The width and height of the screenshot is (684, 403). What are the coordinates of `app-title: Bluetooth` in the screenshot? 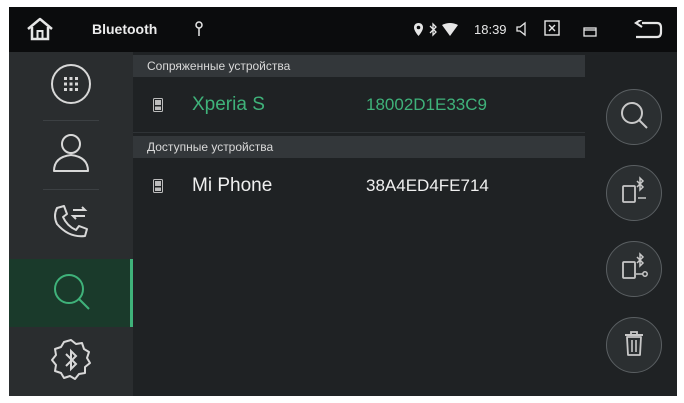 It's located at (125, 29).